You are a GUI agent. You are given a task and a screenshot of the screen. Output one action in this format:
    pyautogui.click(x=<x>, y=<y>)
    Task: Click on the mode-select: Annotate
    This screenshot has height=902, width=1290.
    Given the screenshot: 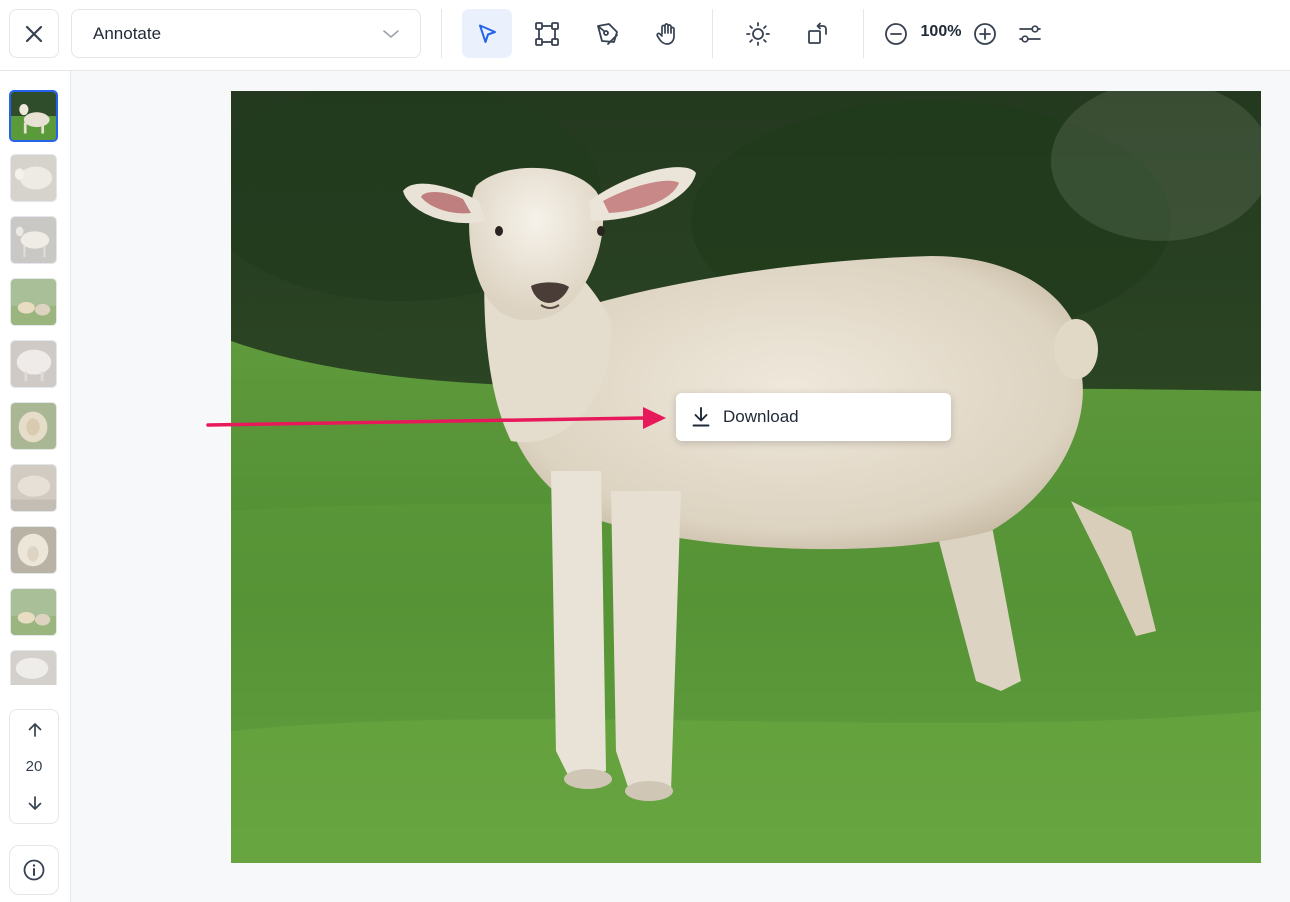 What is the action you would take?
    pyautogui.click(x=246, y=33)
    